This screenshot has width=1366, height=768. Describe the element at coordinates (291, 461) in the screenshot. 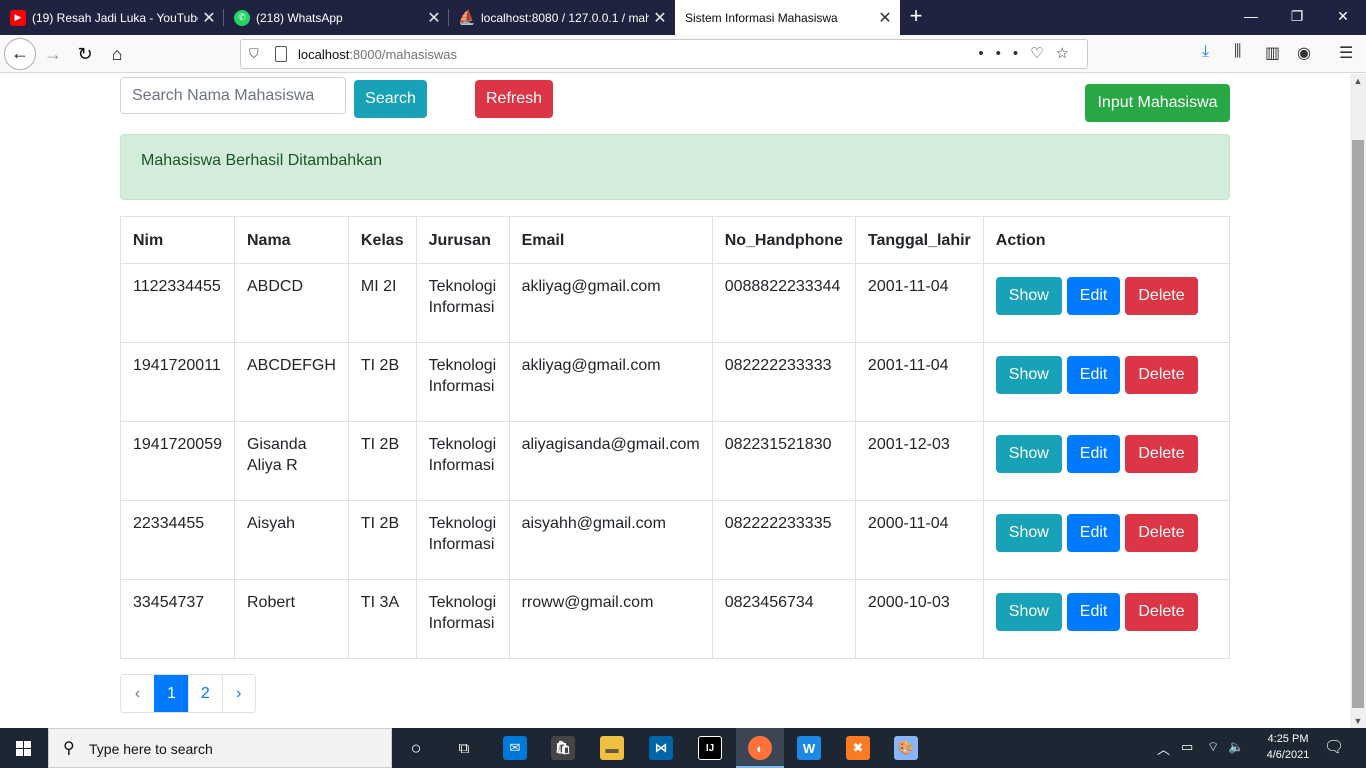

I see `cell-nama: Gisanda Aliya R` at that location.